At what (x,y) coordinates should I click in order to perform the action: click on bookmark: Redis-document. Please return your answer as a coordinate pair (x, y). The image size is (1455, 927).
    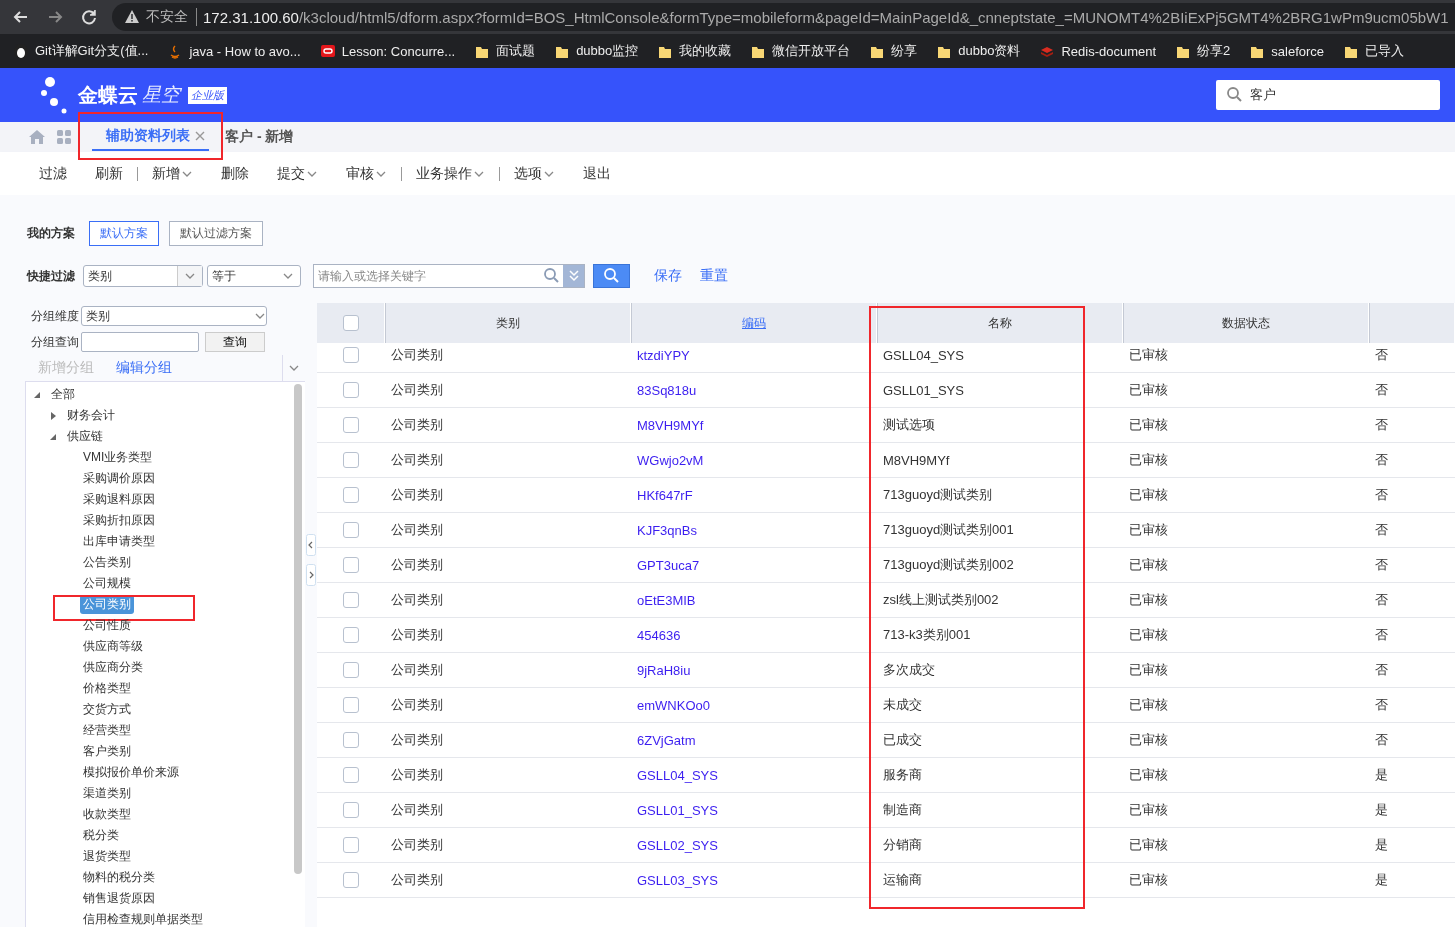
    Looking at the image, I should click on (1098, 51).